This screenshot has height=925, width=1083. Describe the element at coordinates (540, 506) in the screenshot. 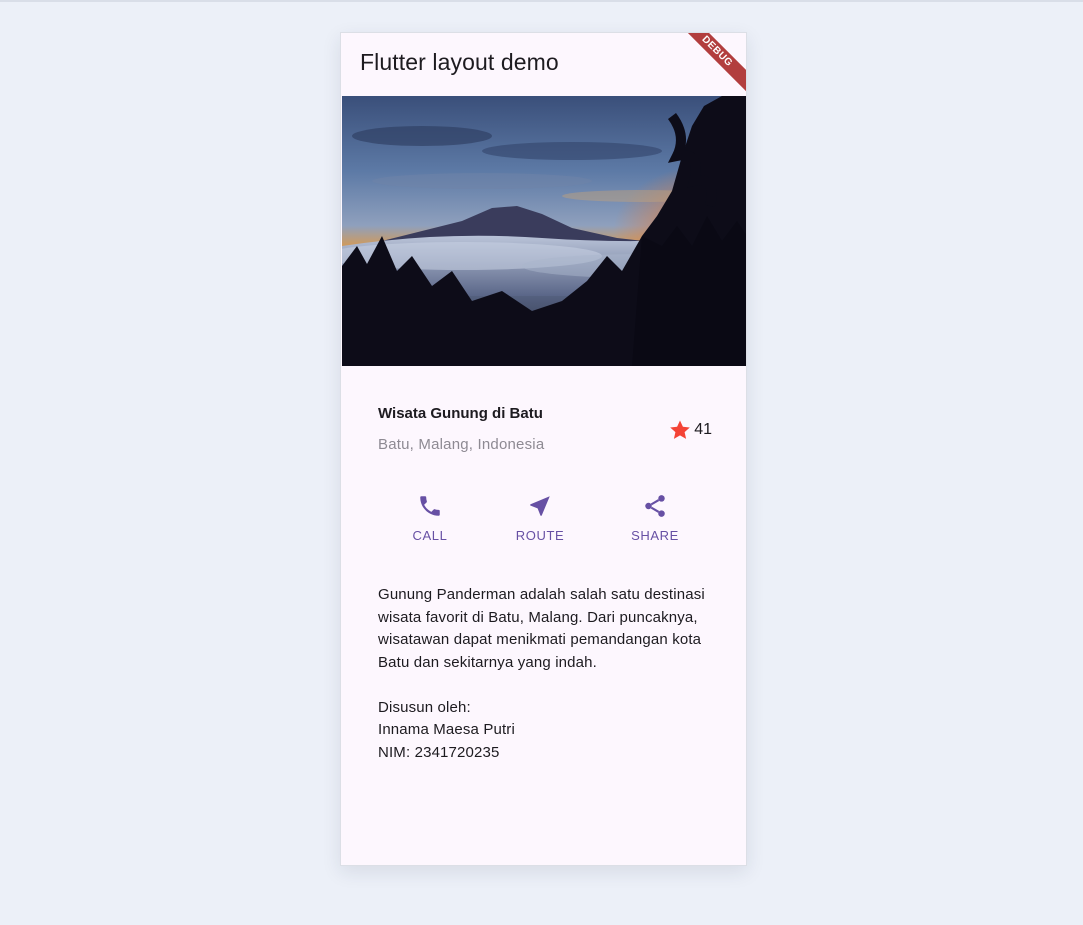

I see `near-me-icon` at that location.